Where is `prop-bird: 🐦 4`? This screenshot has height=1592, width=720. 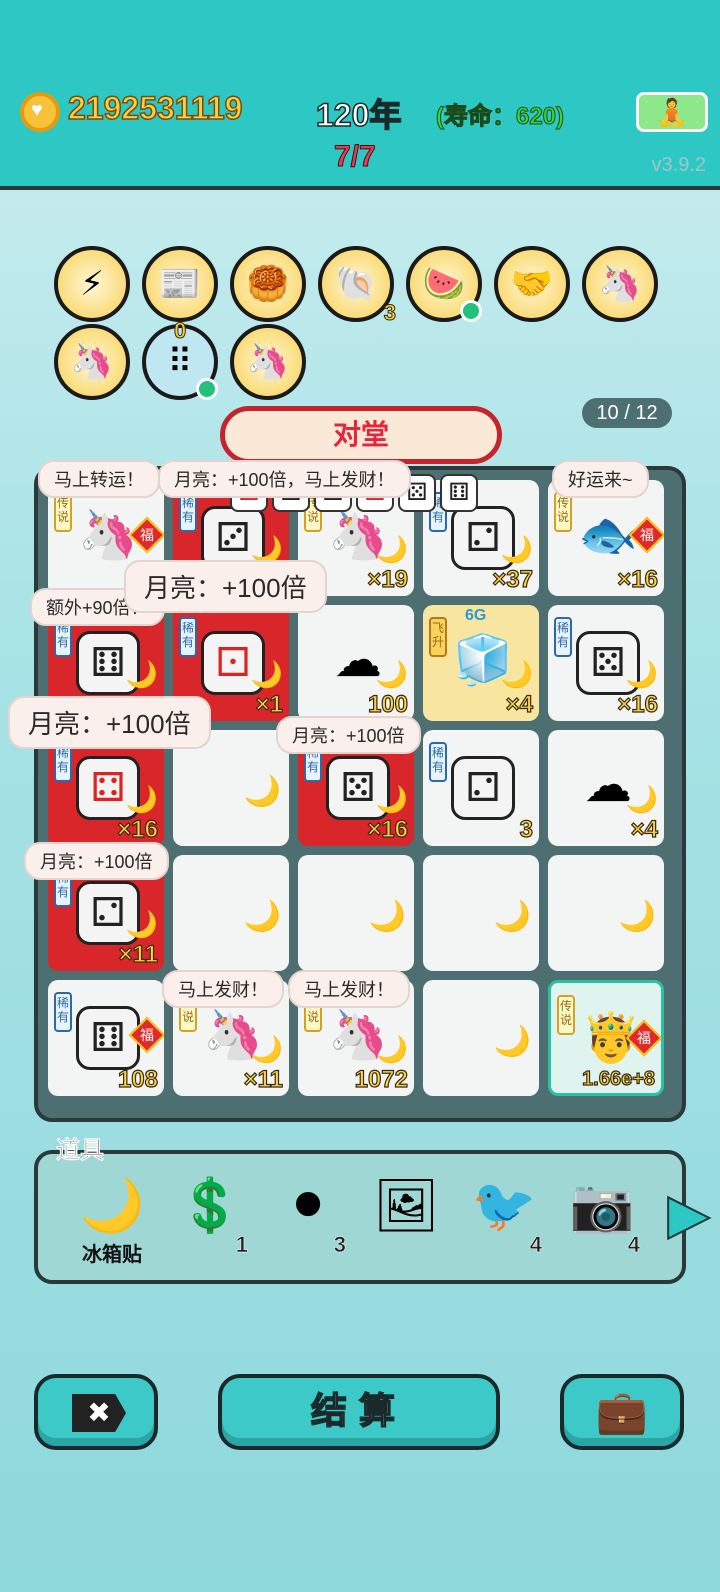 prop-bird: 🐦 4 is located at coordinates (504, 1222).